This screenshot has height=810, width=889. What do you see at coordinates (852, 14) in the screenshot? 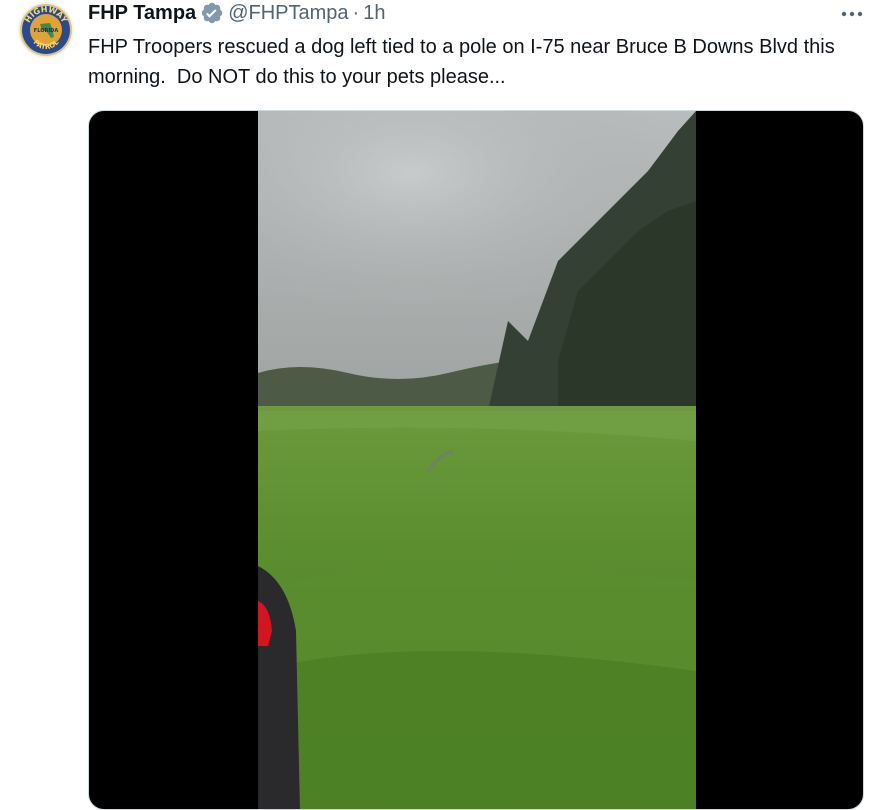
I see `more-options-icon` at bounding box center [852, 14].